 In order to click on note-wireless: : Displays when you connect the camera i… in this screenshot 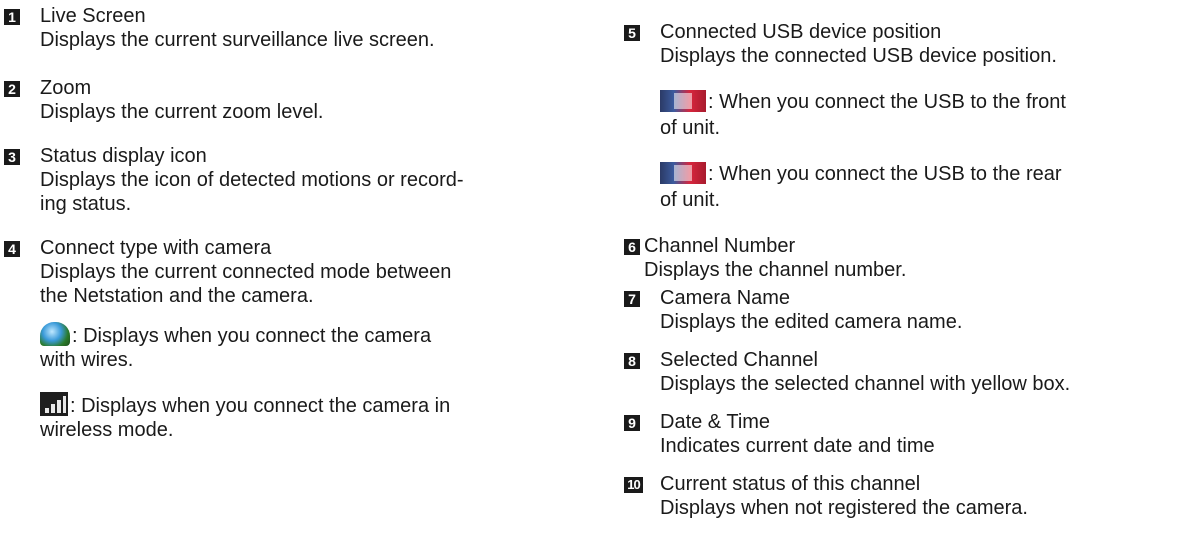, I will do `click(310, 417)`.